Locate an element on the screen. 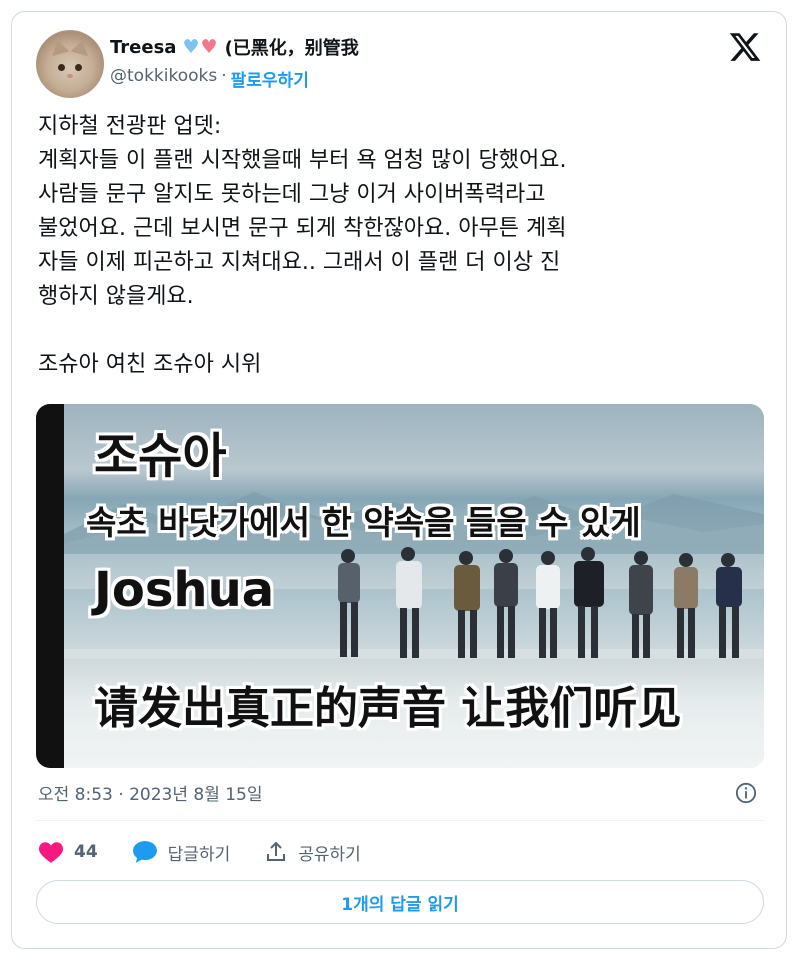 This screenshot has height=966, width=800. author-handle: @tokkikooks is located at coordinates (163, 78).